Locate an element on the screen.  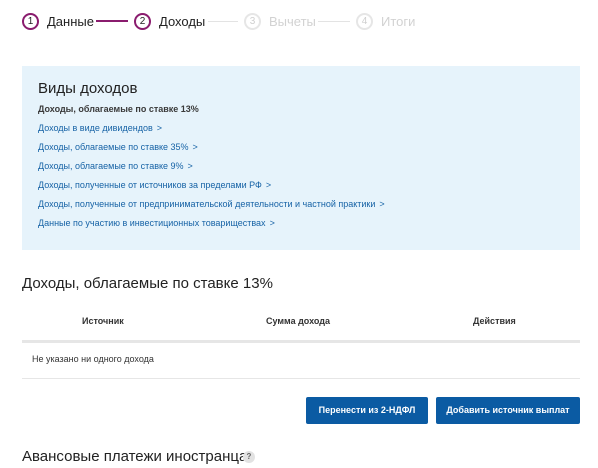
income-types-title: Виды доходов is located at coordinates (88, 88).